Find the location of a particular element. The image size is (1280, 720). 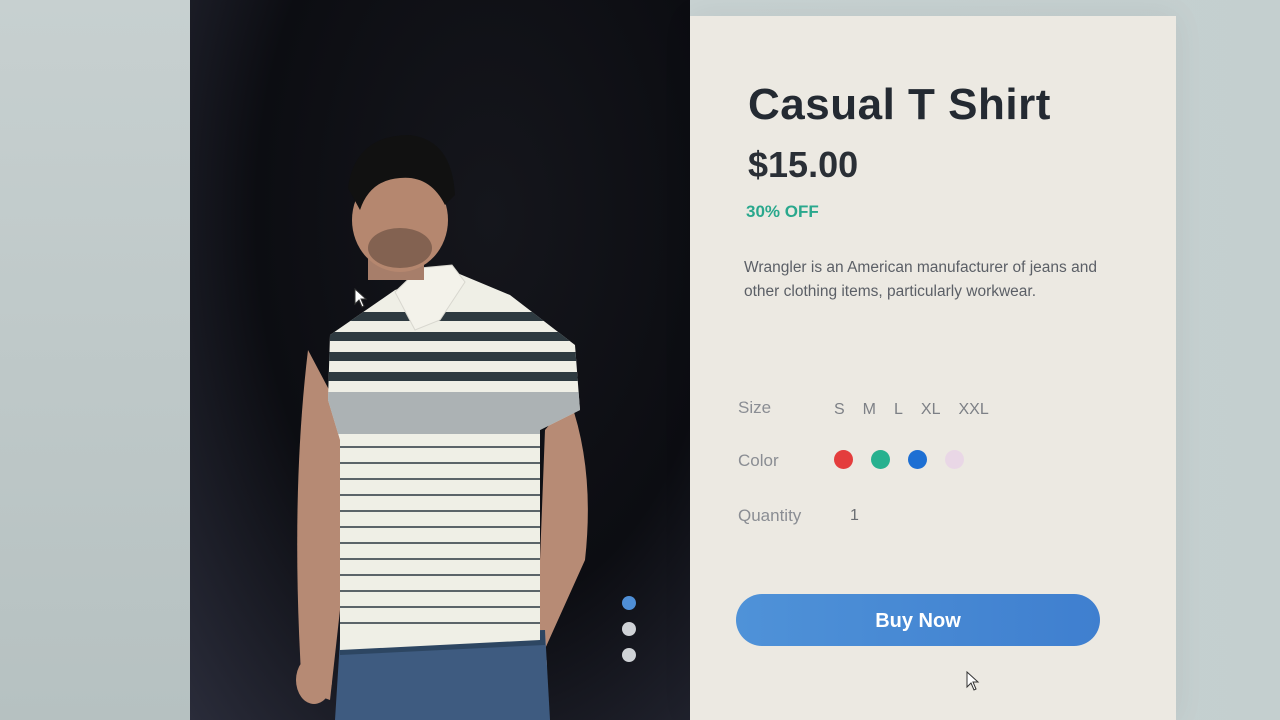

size-label: Size is located at coordinates (755, 407).